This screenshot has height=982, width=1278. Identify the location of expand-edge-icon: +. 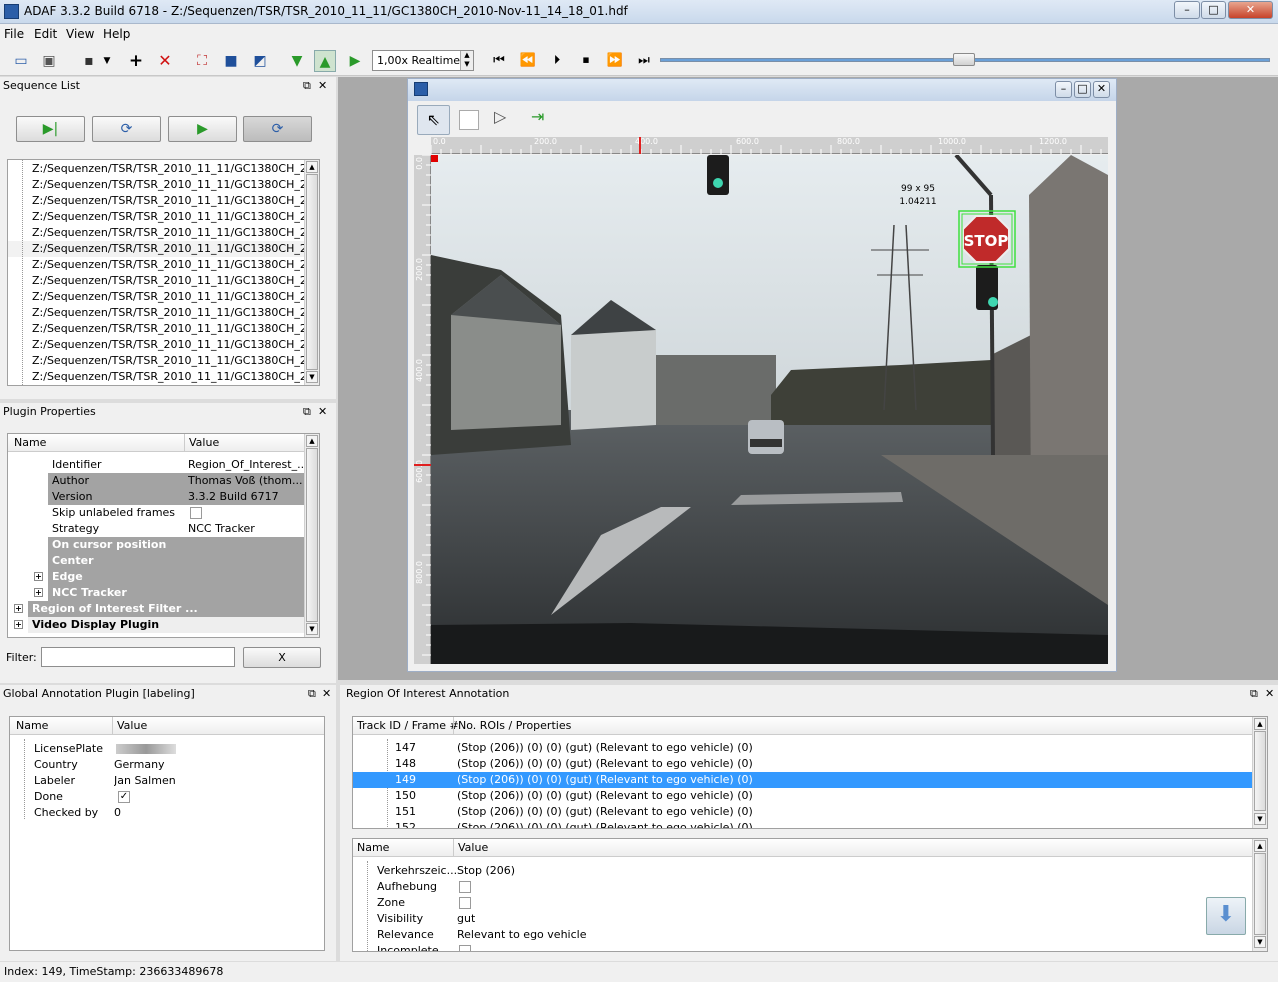
(38, 576).